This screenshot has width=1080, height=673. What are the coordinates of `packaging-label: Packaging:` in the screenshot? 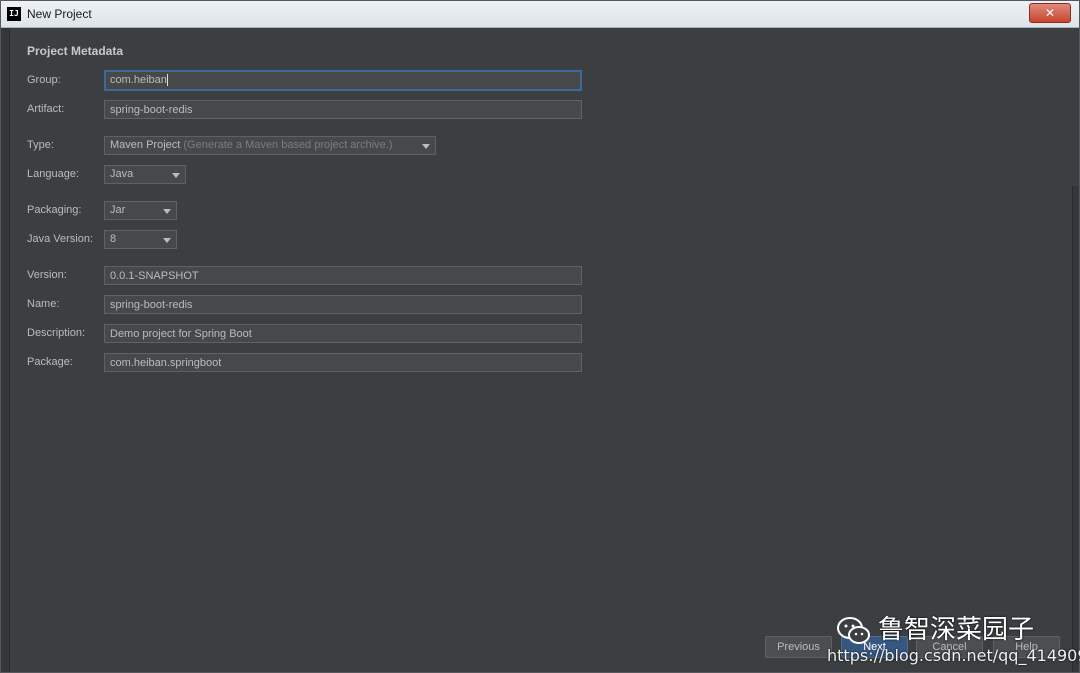 It's located at (54, 210).